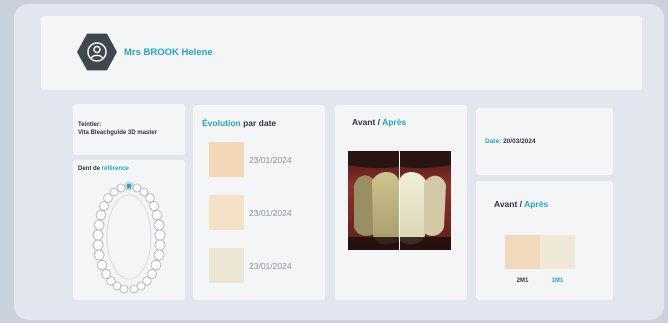 The width and height of the screenshot is (668, 323). Describe the element at coordinates (522, 281) in the screenshot. I see `before-shade-code: 2M1` at that location.